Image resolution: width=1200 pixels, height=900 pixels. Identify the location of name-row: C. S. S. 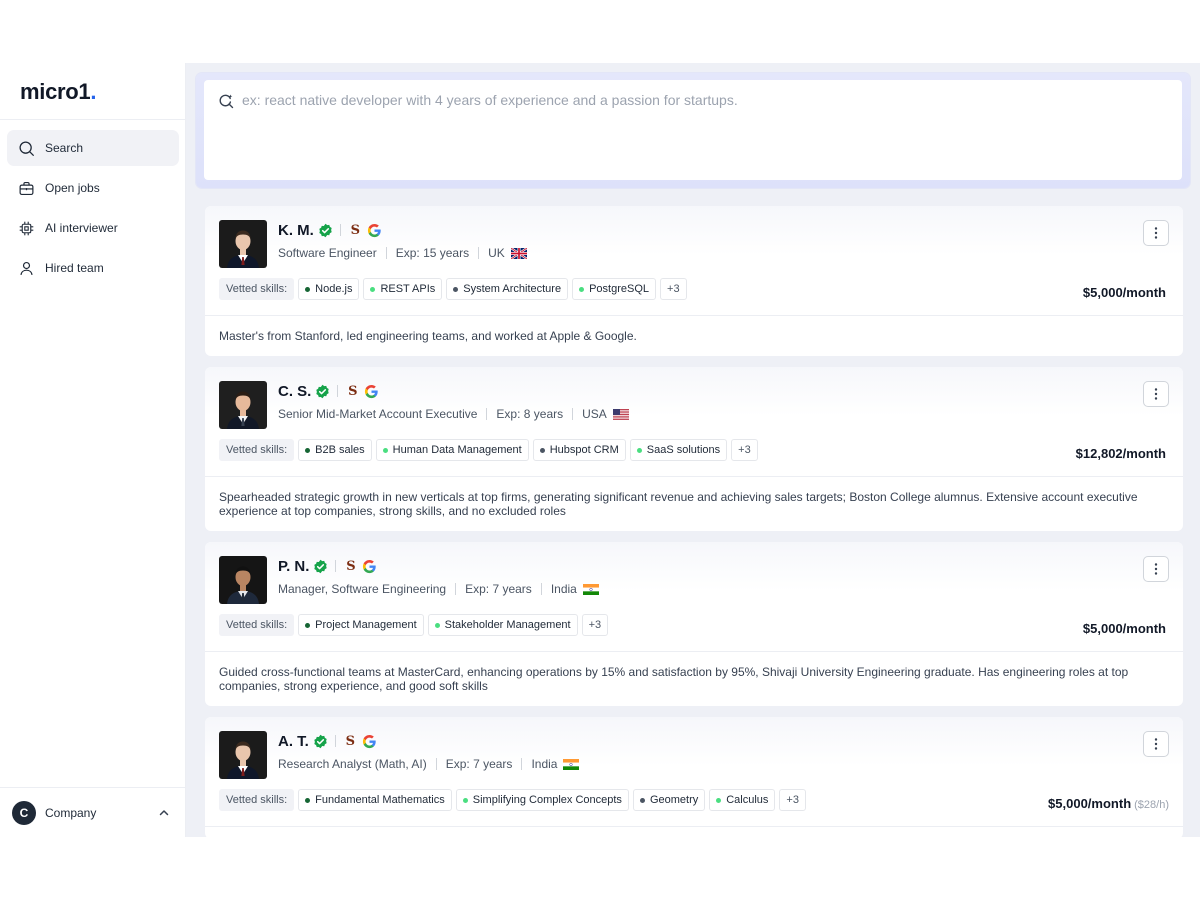
(723, 391).